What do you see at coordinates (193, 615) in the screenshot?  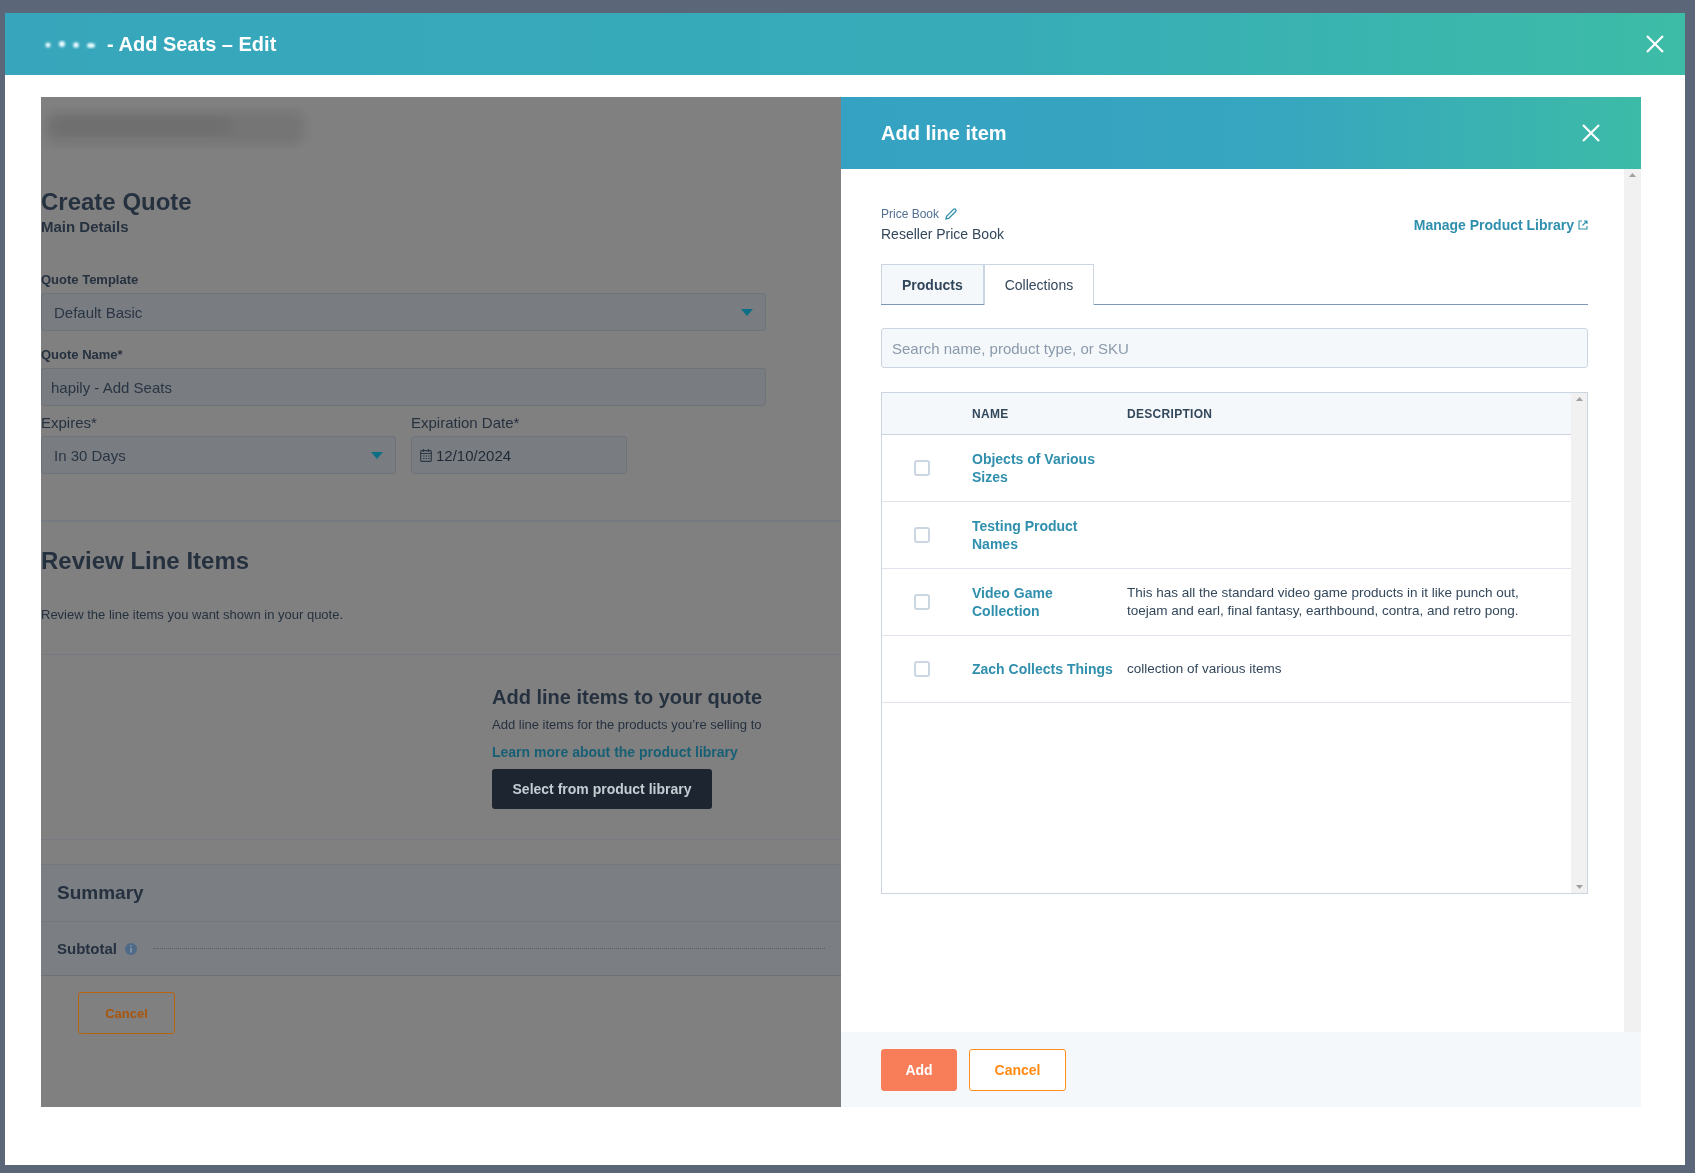 I see `section-description: Review the line items you want shown in your quote.` at bounding box center [193, 615].